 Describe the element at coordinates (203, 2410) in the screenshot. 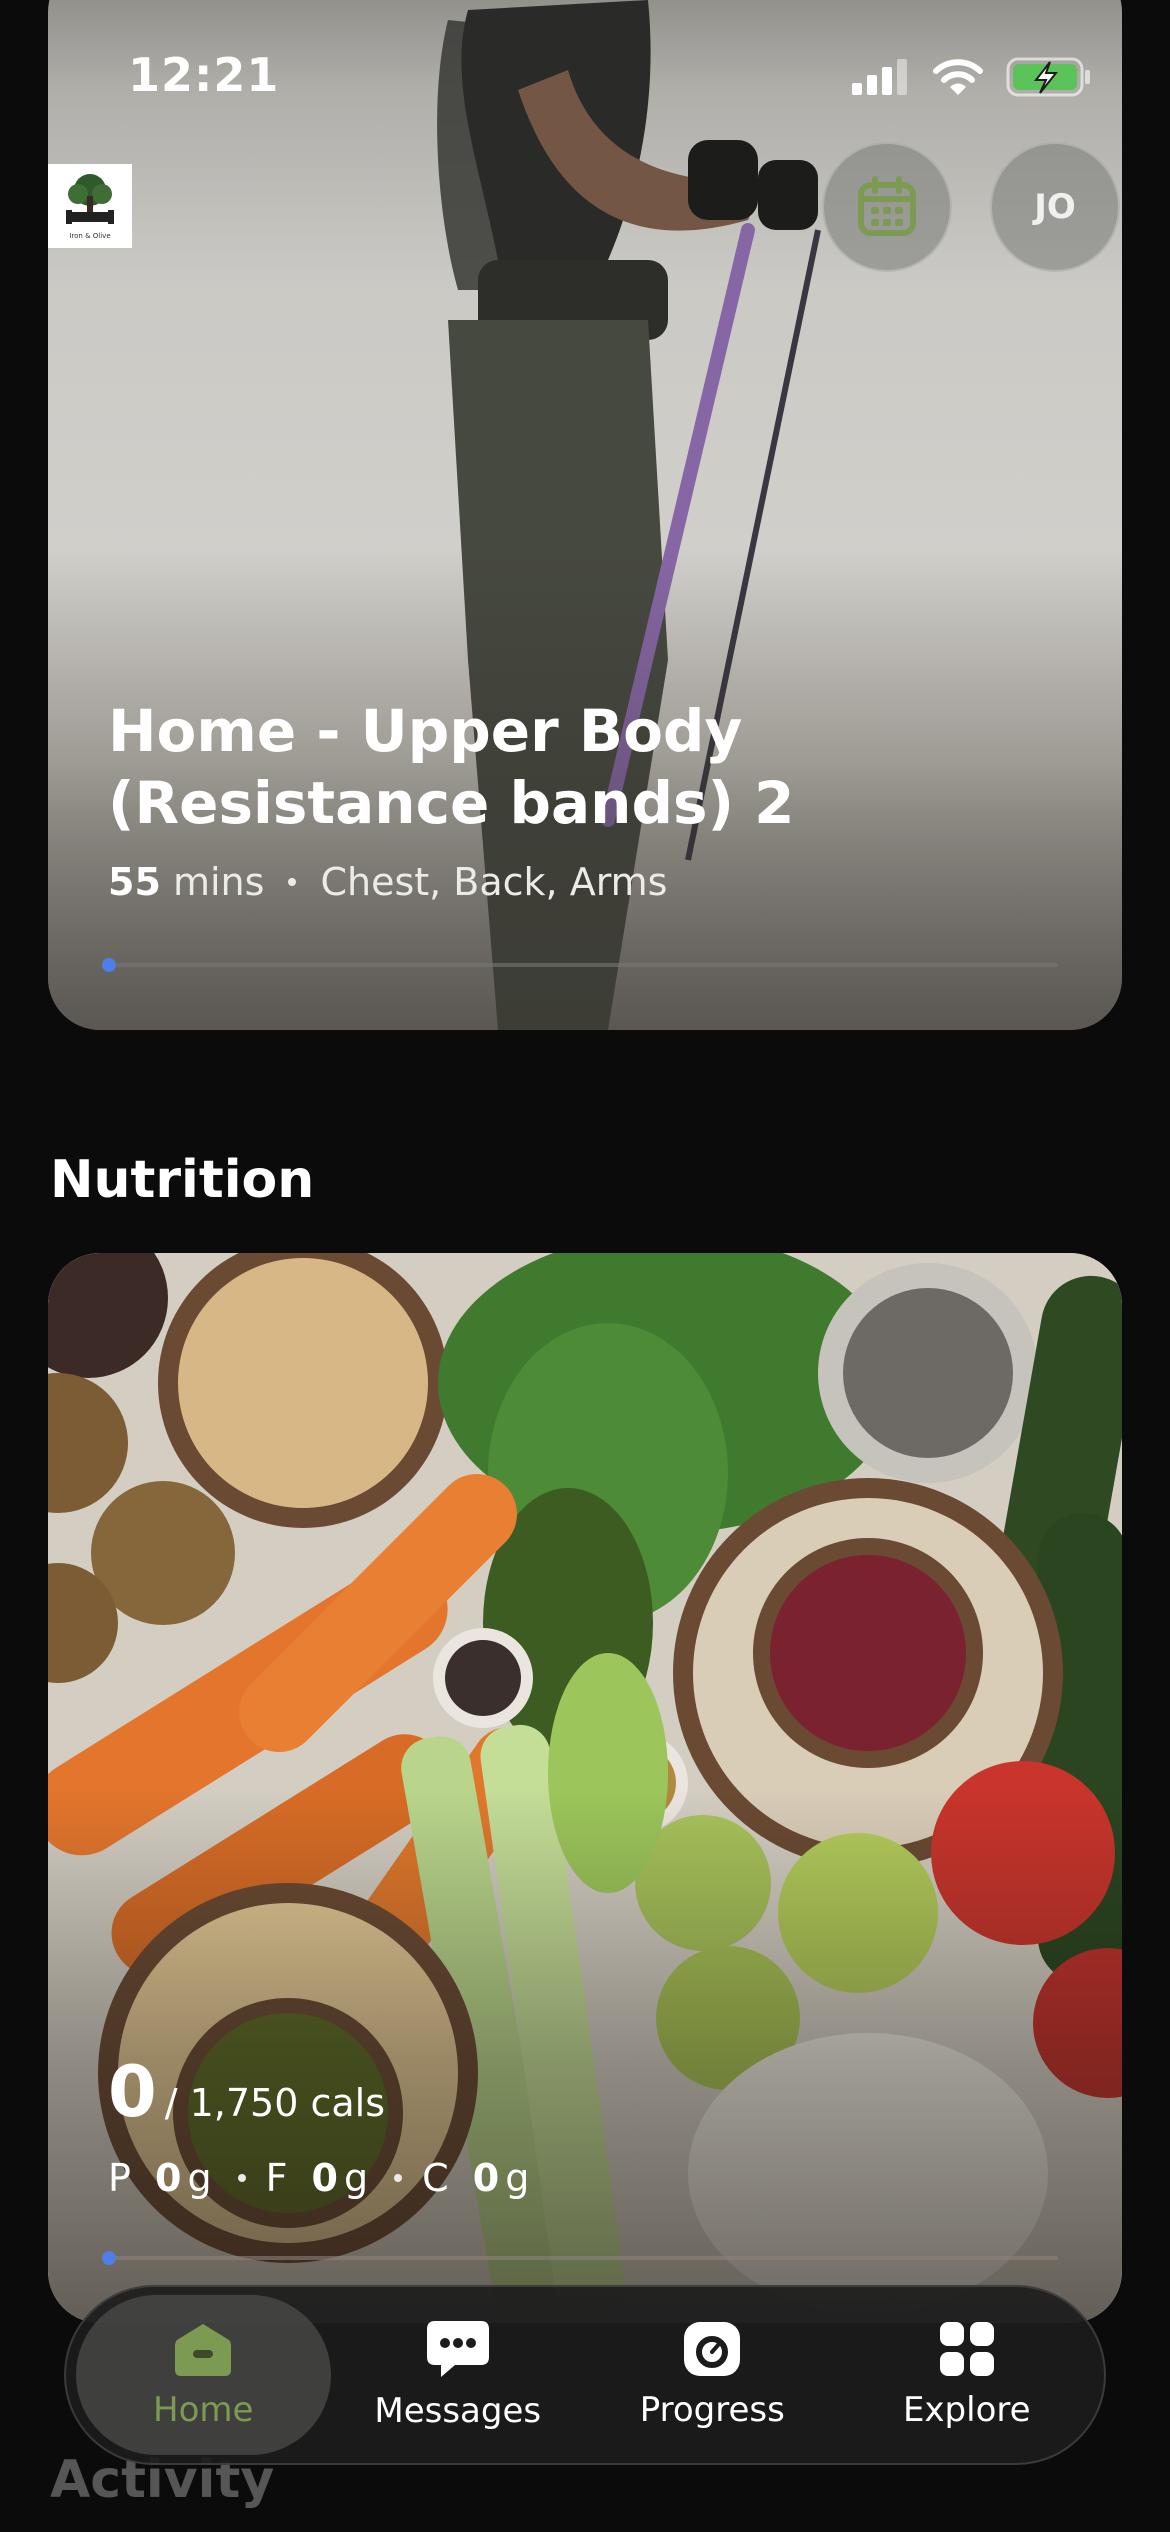

I see `tab-home-label: Home` at that location.